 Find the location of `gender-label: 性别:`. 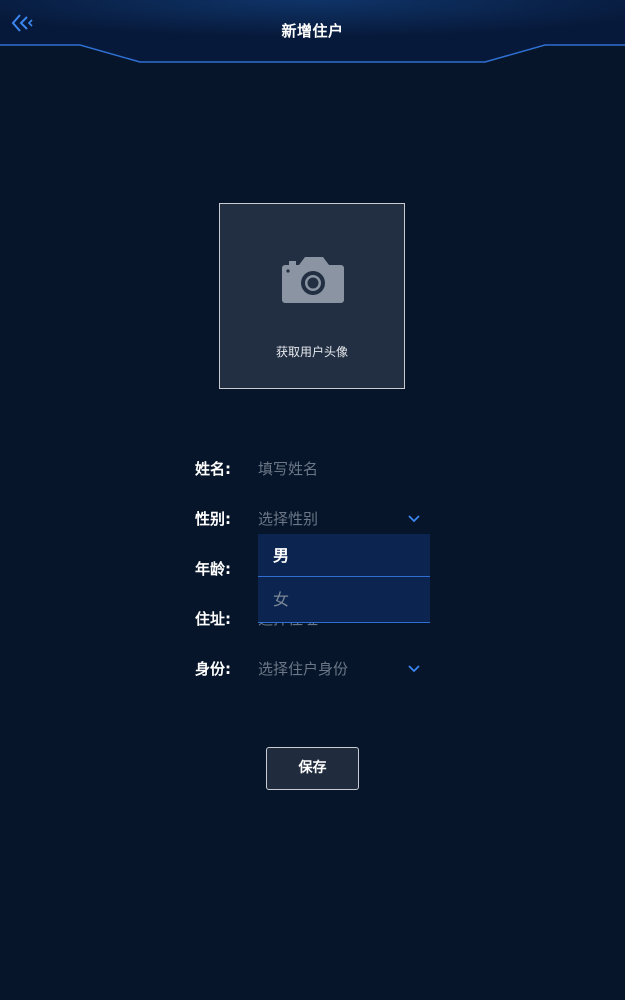

gender-label: 性别: is located at coordinates (213, 519).